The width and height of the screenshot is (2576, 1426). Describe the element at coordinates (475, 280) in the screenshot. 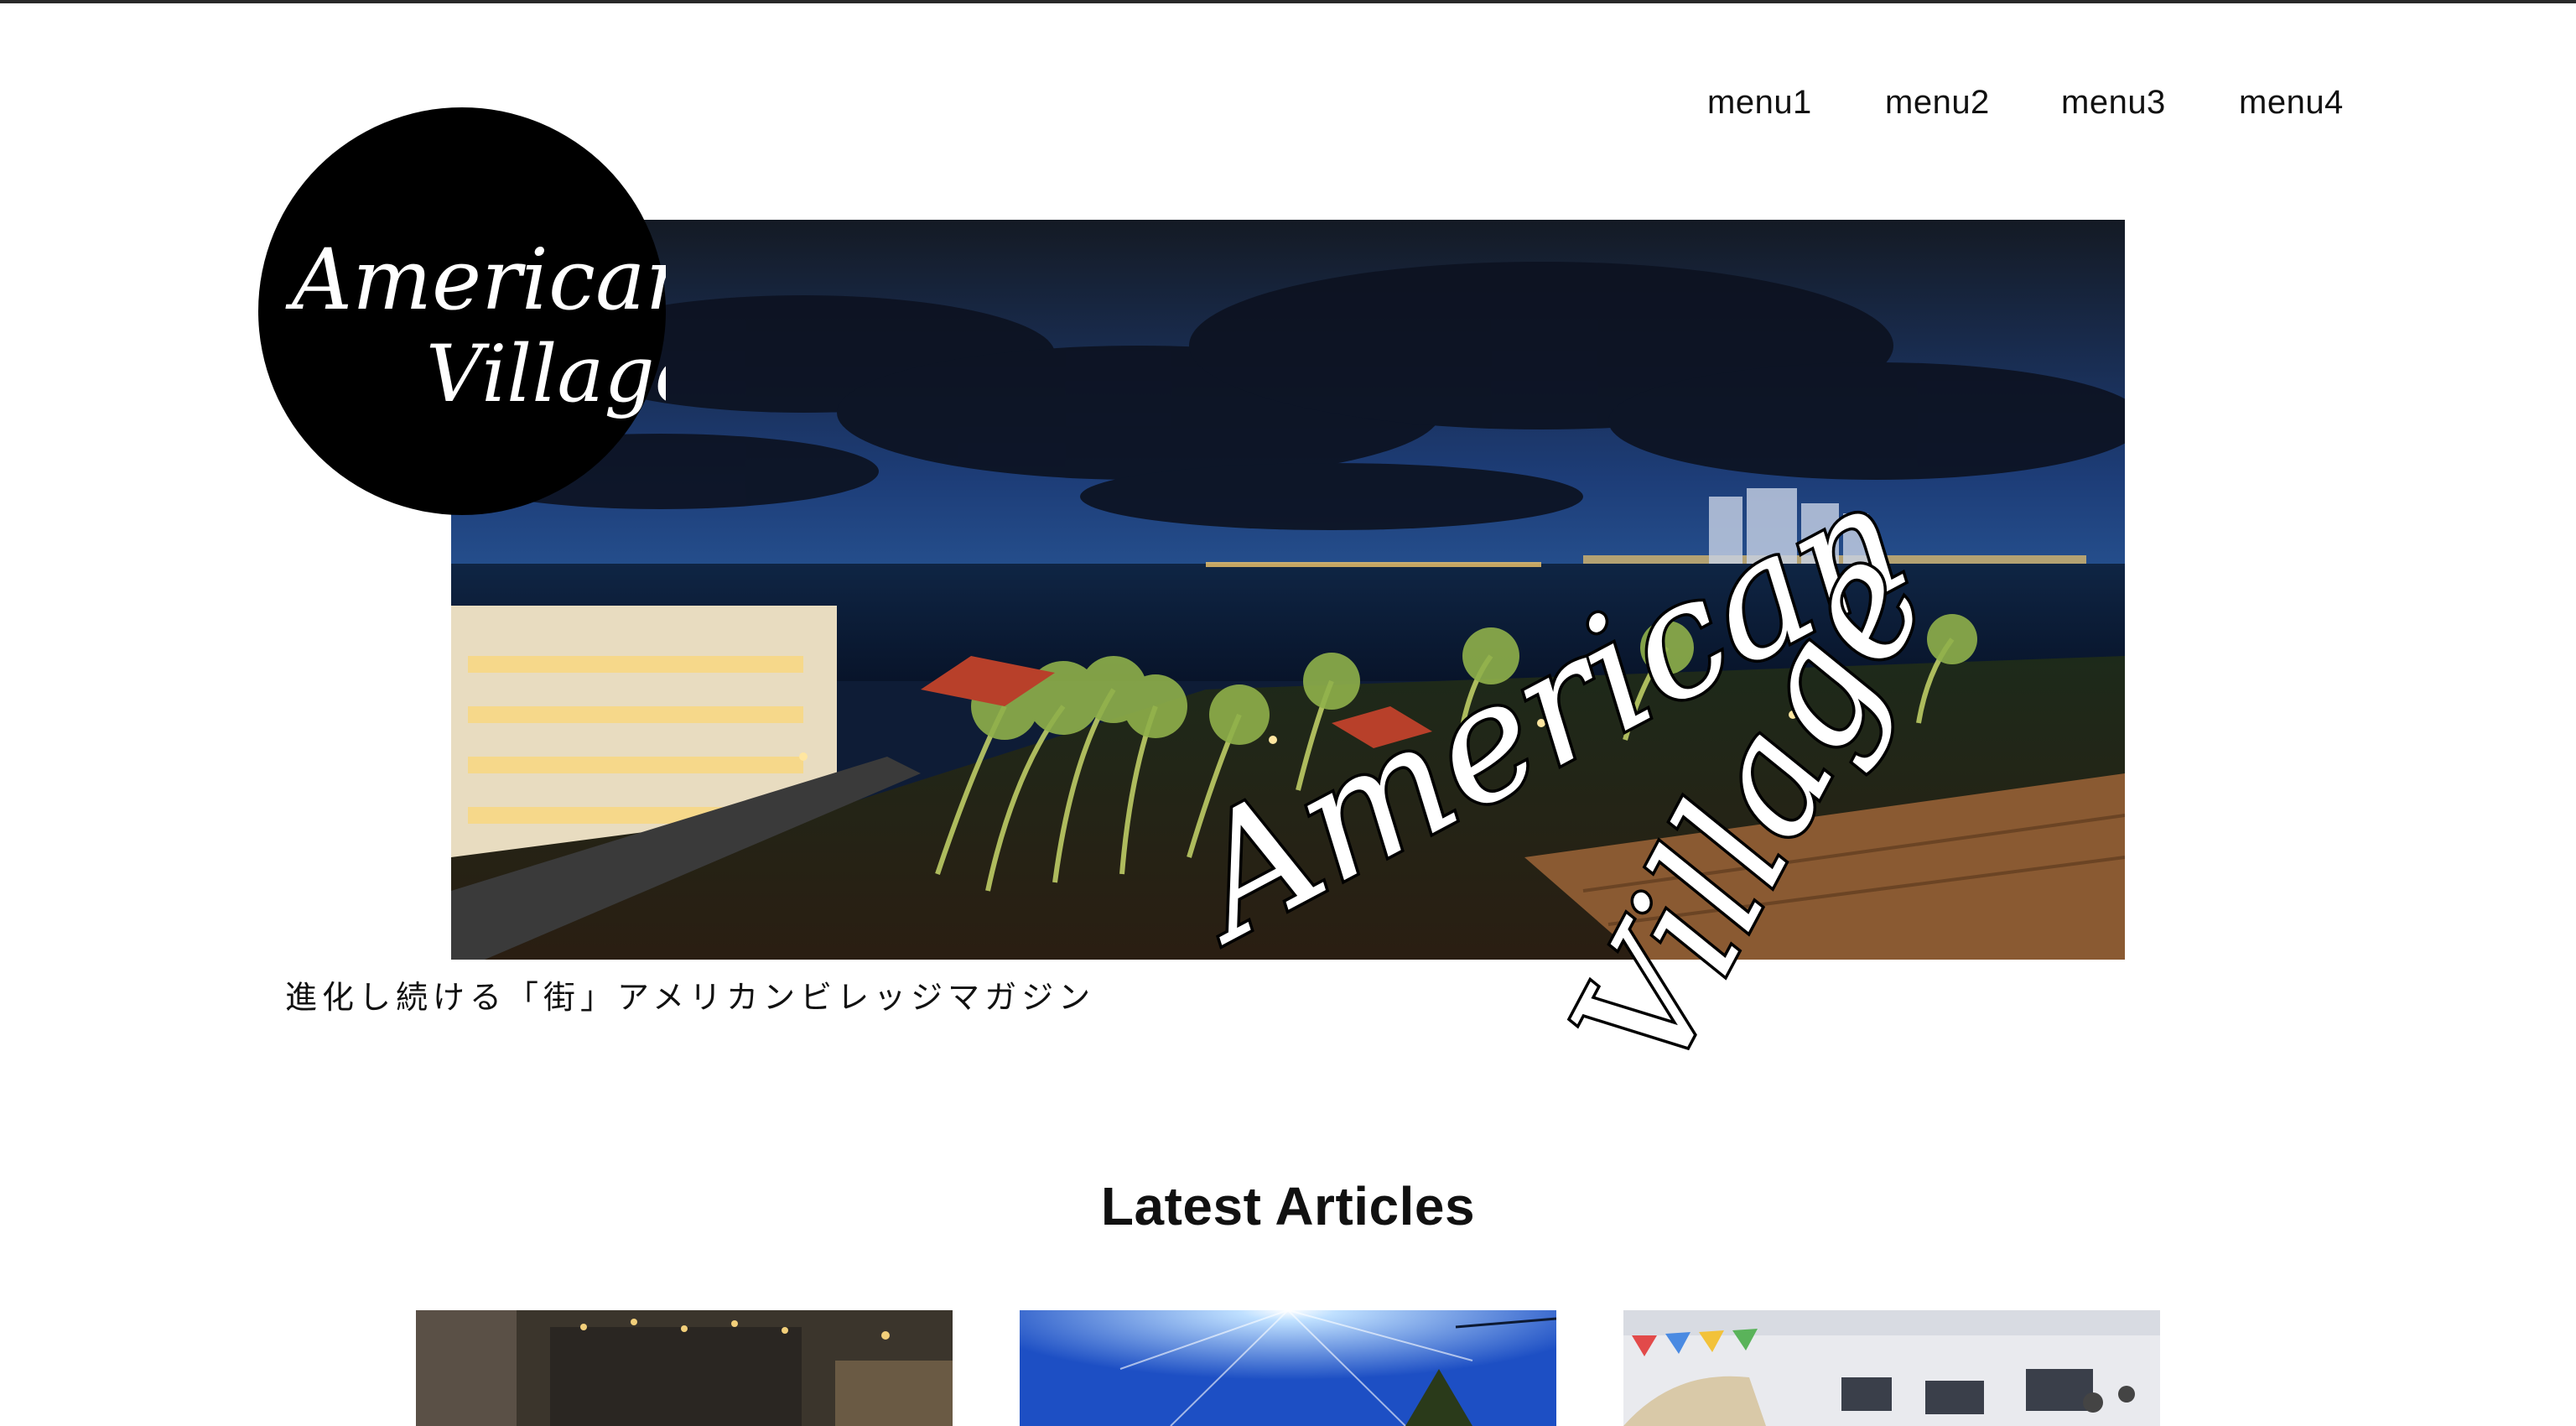

I see `logo-text-line1: American` at that location.